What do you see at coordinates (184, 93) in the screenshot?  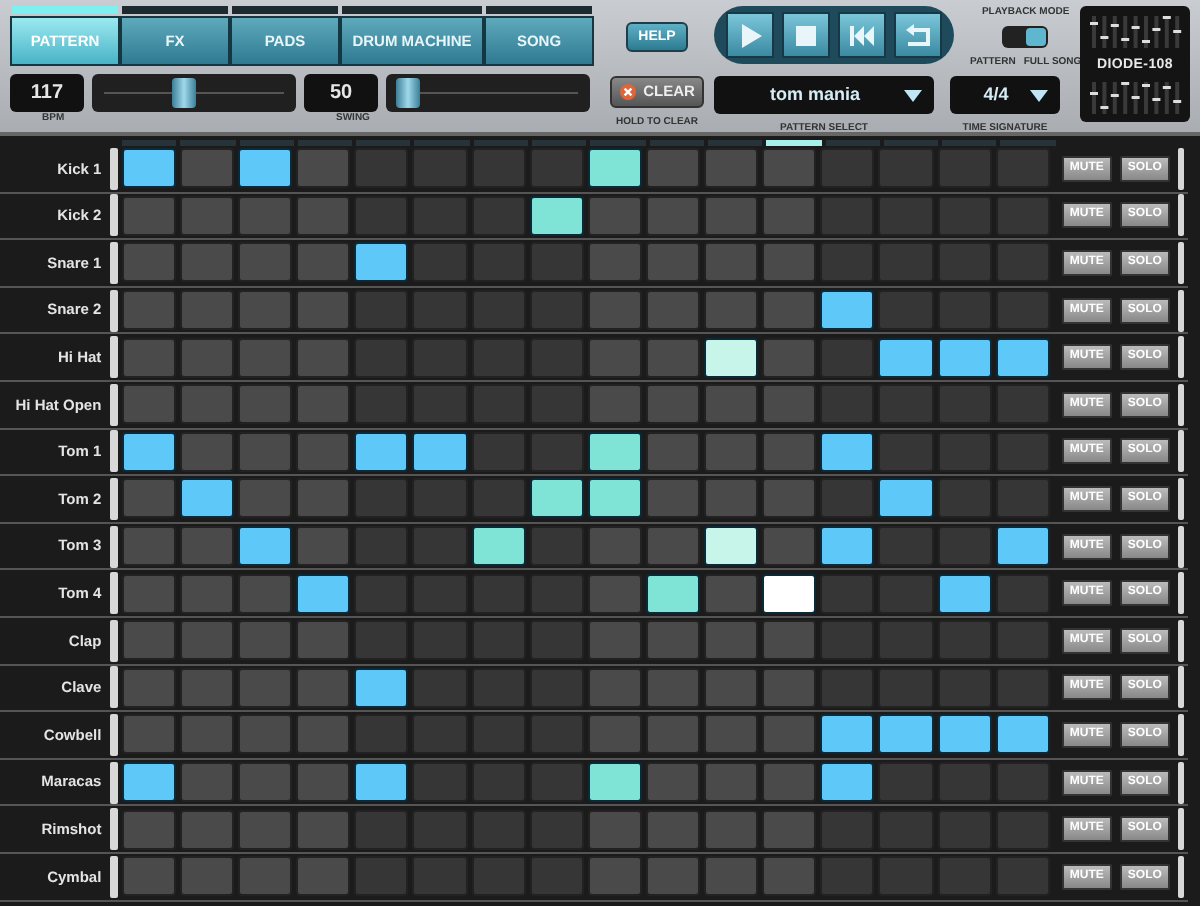 I see `bpm-slider-thumb` at bounding box center [184, 93].